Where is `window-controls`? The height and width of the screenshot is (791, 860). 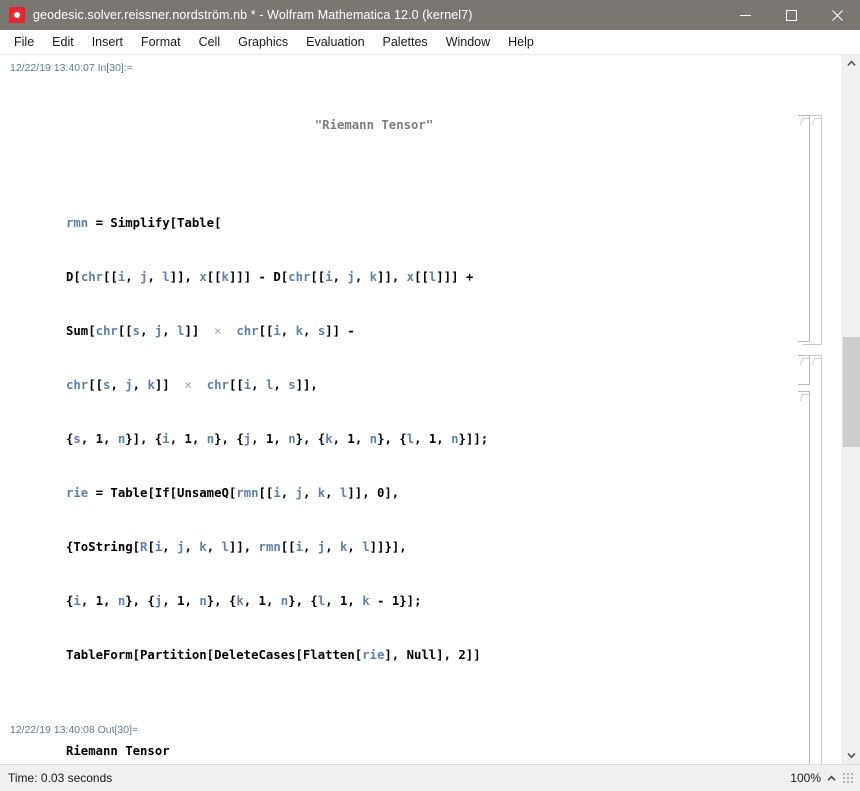
window-controls is located at coordinates (791, 15).